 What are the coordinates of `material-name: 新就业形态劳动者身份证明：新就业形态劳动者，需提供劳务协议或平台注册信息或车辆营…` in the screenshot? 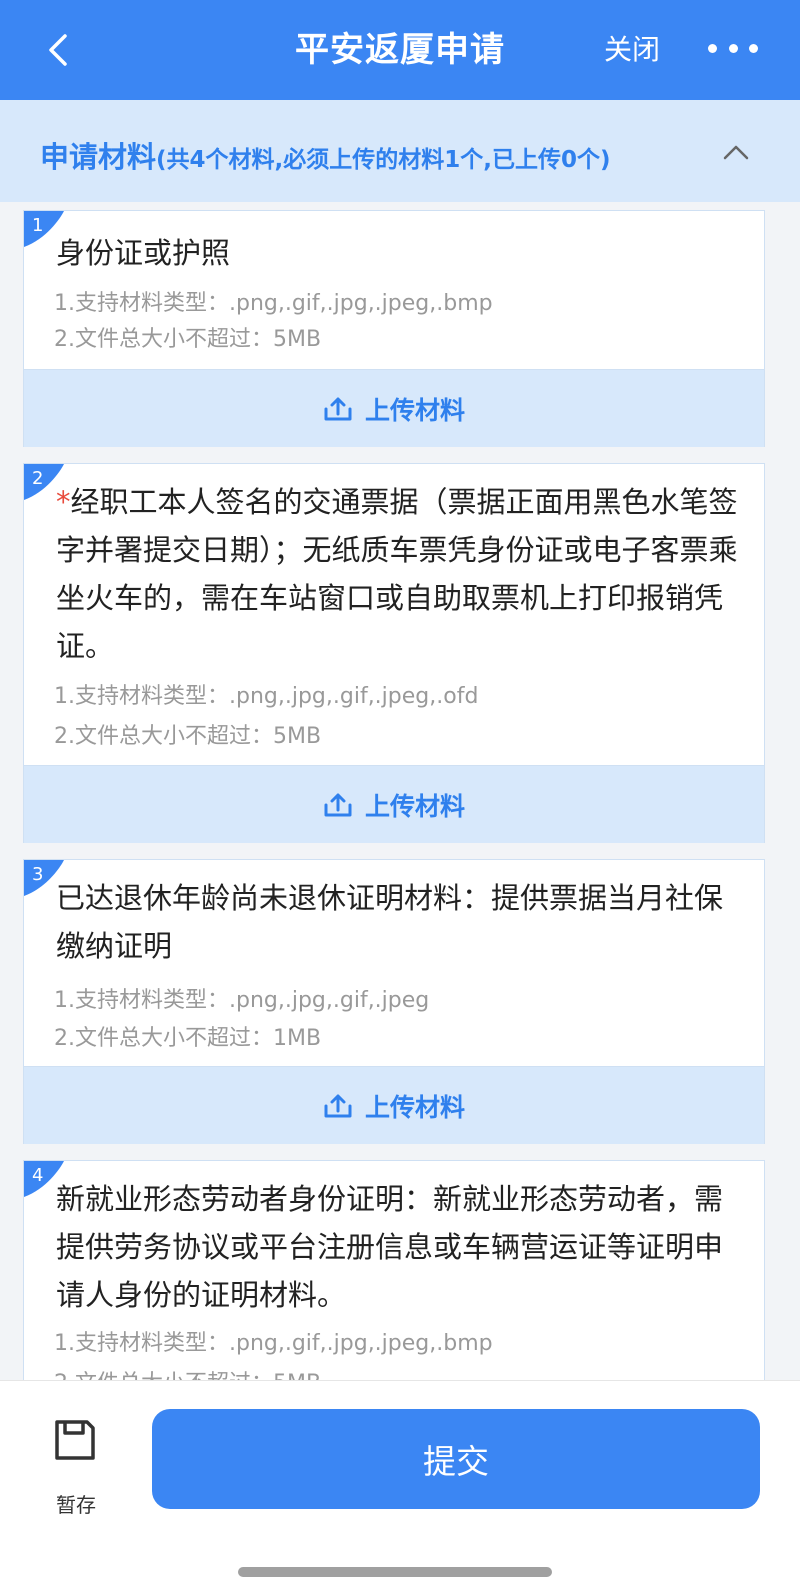 It's located at (390, 1247).